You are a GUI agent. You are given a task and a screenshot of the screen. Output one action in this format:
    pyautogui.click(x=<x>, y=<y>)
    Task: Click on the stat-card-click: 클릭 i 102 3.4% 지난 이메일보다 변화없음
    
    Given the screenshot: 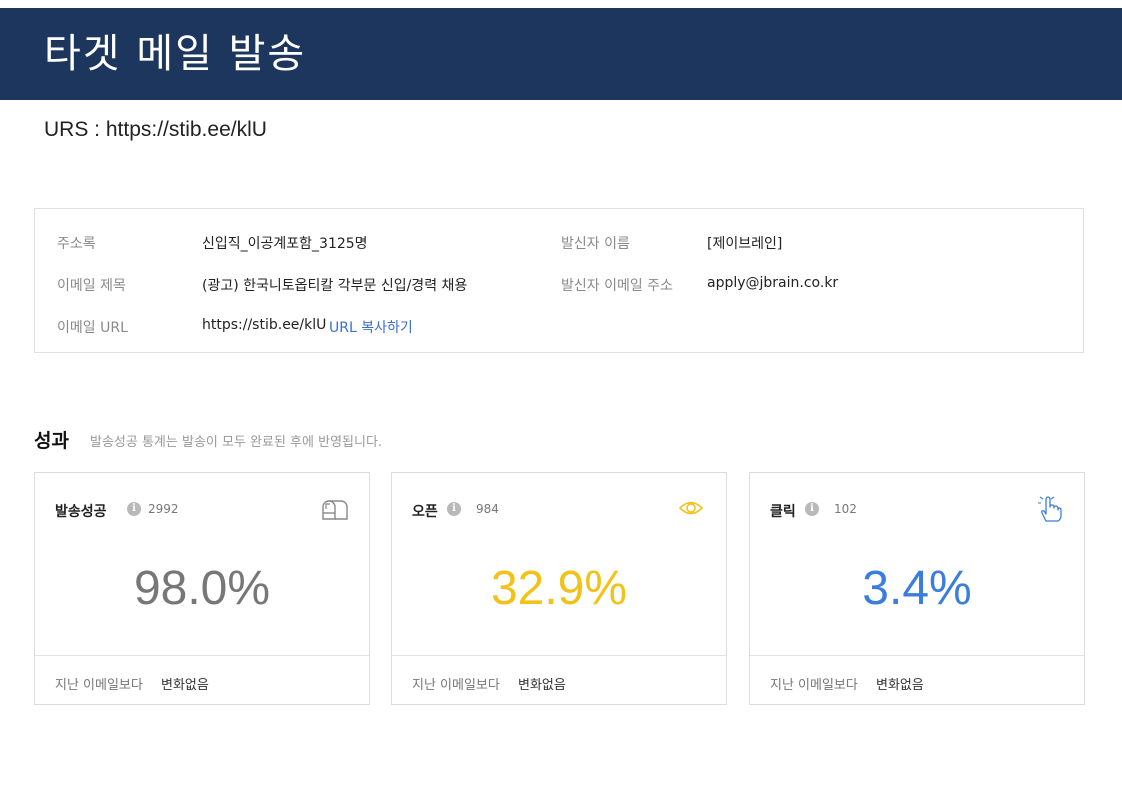 What is the action you would take?
    pyautogui.click(x=917, y=588)
    